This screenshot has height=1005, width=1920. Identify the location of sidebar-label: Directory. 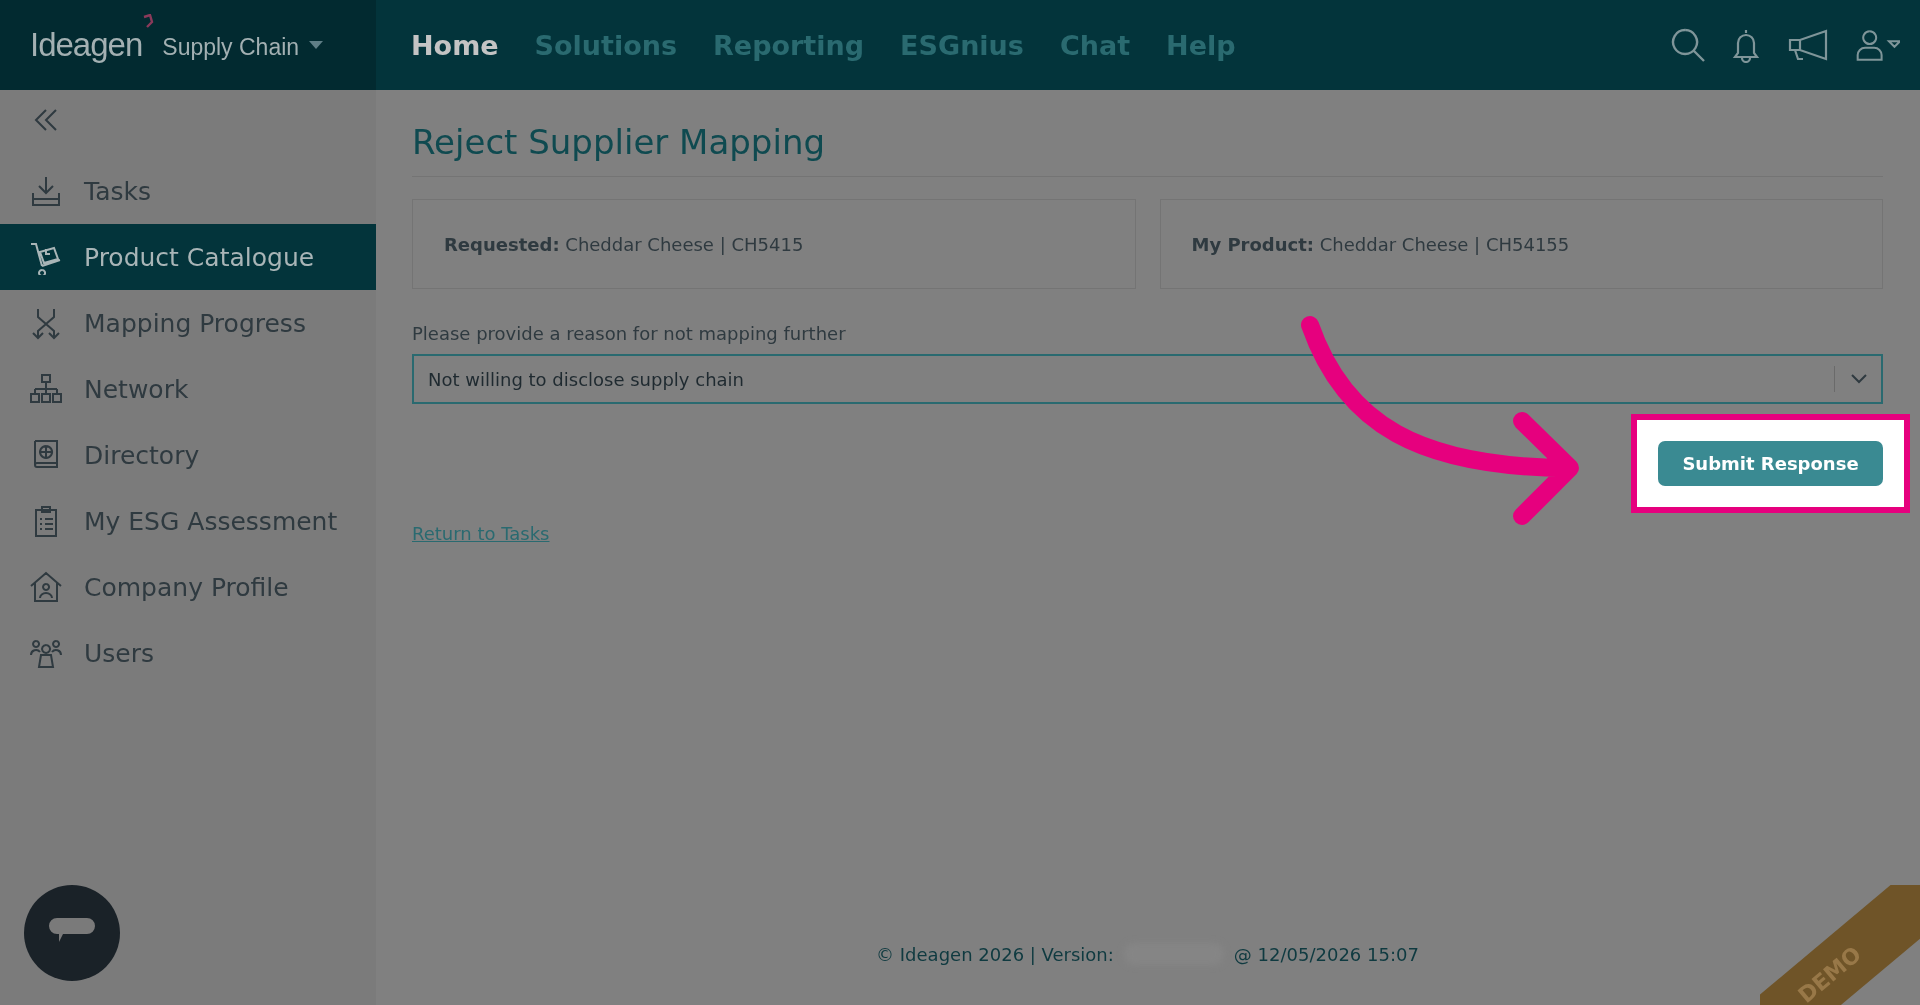
(142, 455).